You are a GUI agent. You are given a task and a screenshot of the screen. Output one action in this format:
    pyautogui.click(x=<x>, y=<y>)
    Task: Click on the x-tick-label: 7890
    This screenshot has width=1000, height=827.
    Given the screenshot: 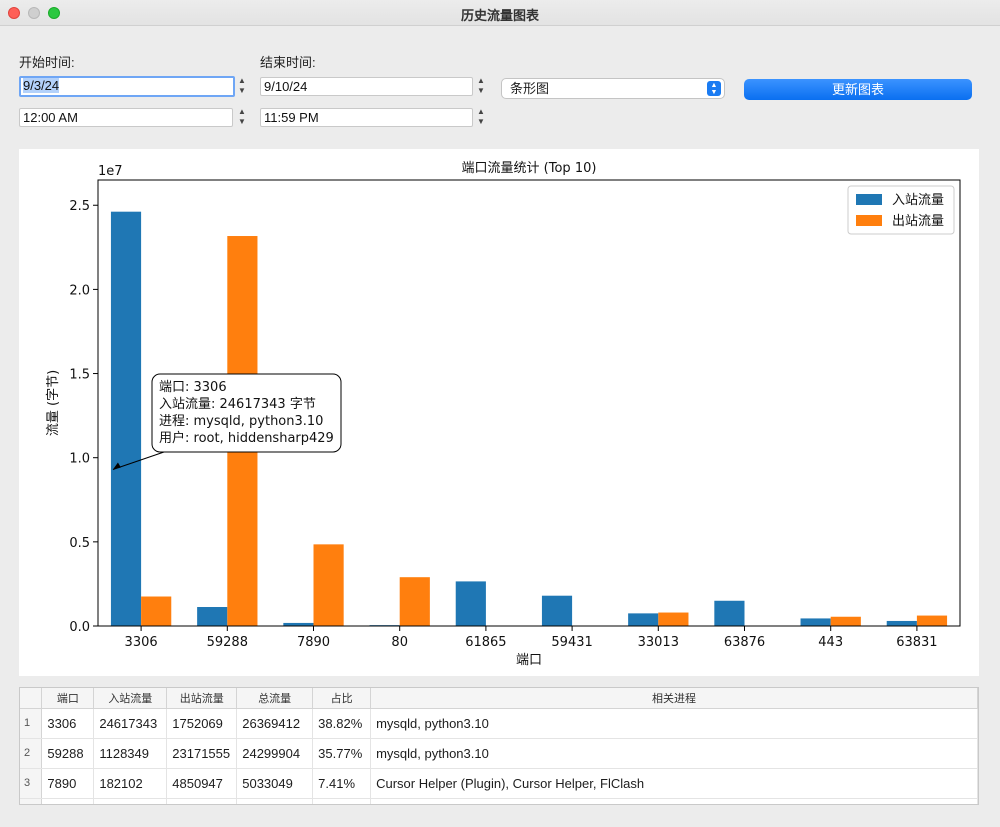 What is the action you would take?
    pyautogui.click(x=313, y=642)
    